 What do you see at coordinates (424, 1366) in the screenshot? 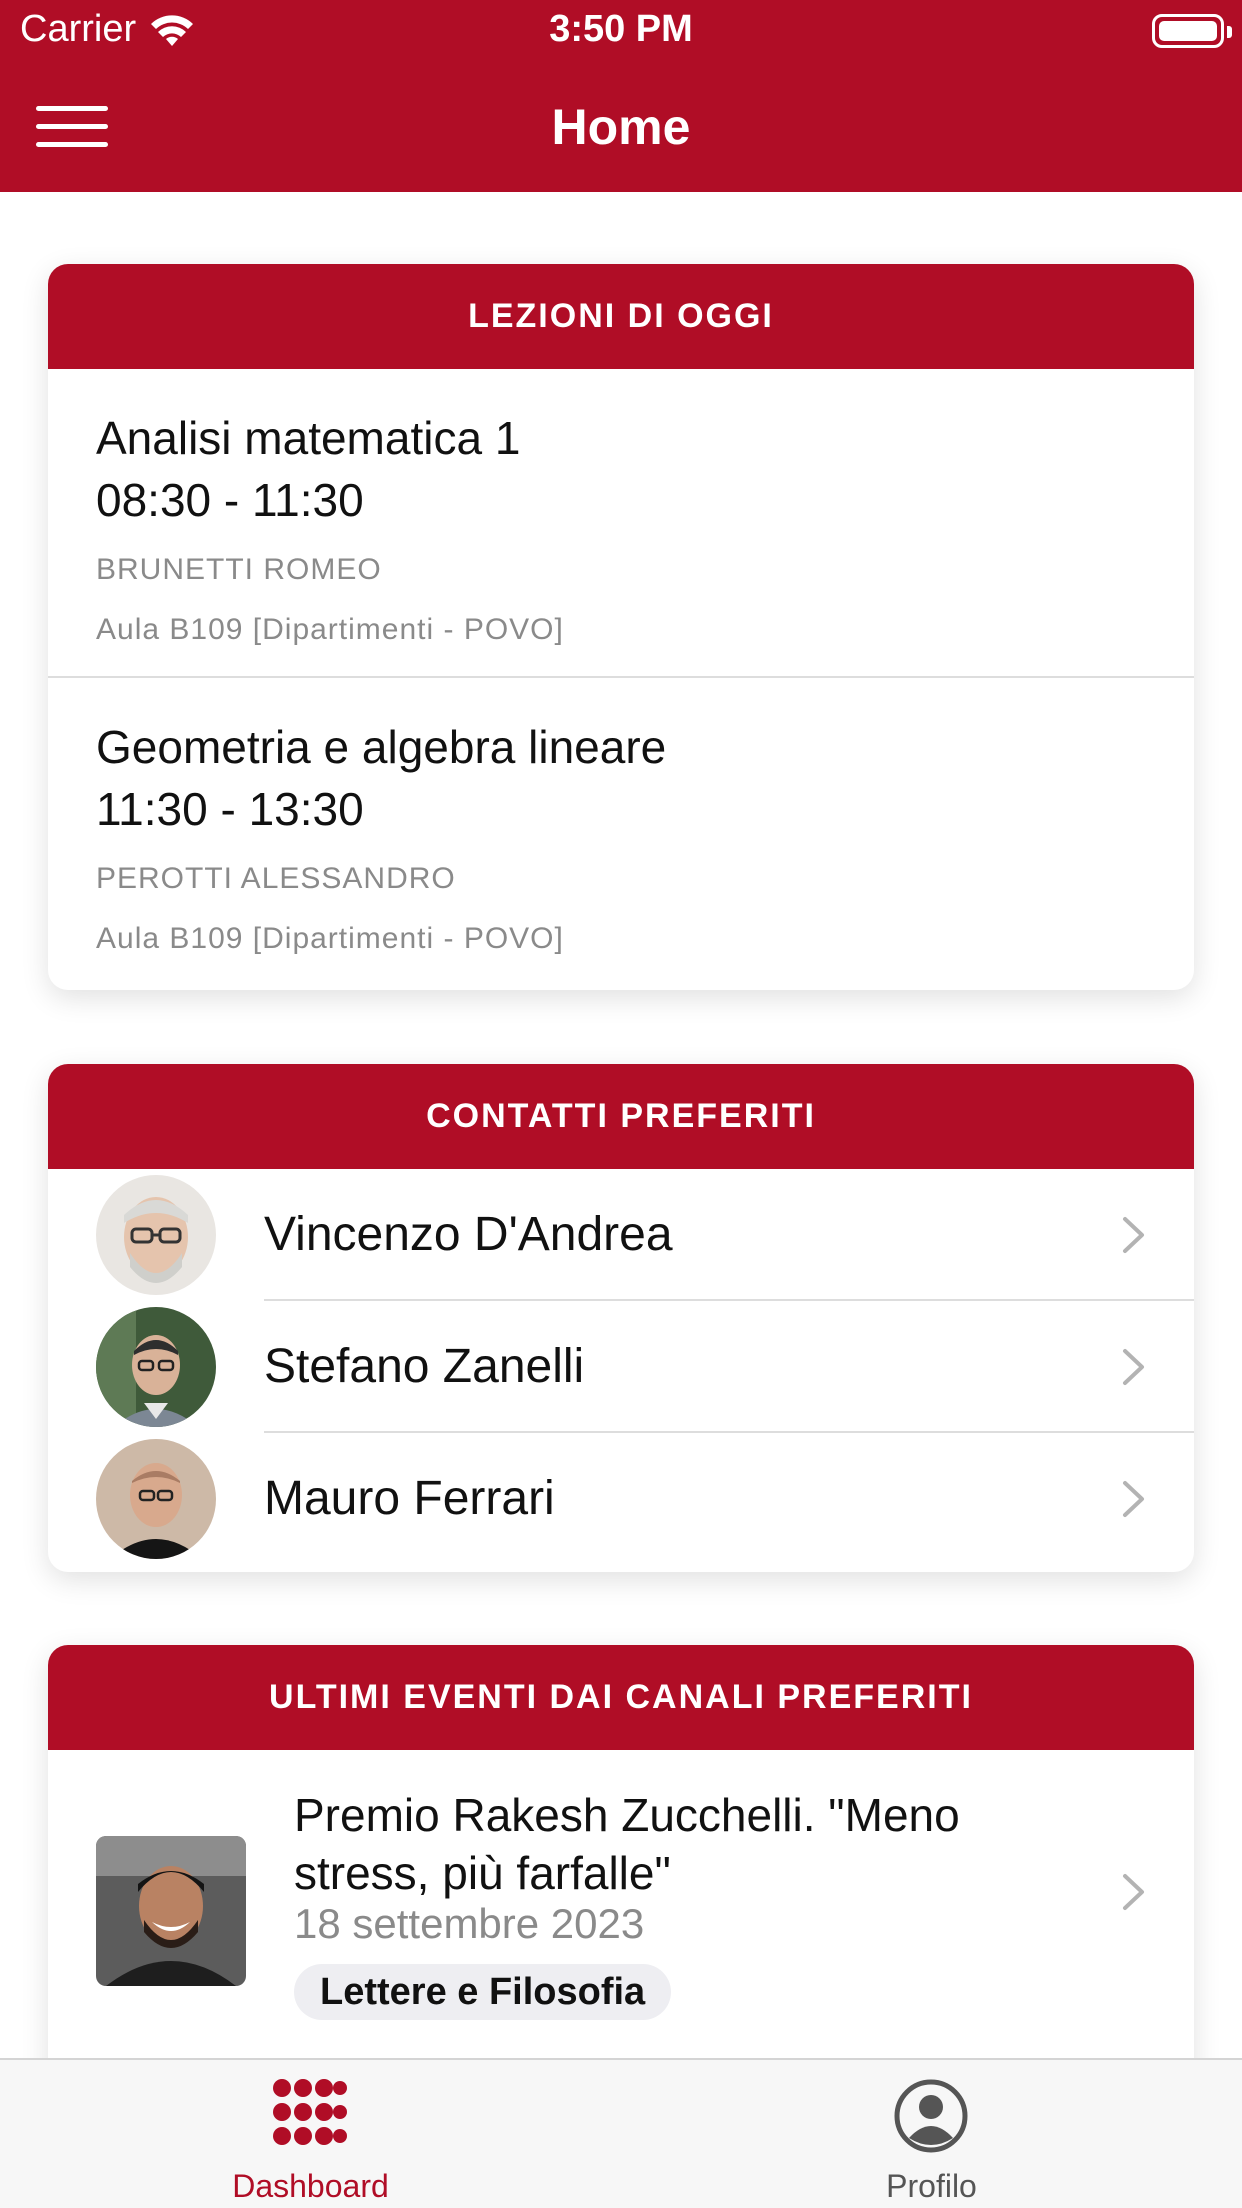
I see `contact-name: Stefano Zanelli` at bounding box center [424, 1366].